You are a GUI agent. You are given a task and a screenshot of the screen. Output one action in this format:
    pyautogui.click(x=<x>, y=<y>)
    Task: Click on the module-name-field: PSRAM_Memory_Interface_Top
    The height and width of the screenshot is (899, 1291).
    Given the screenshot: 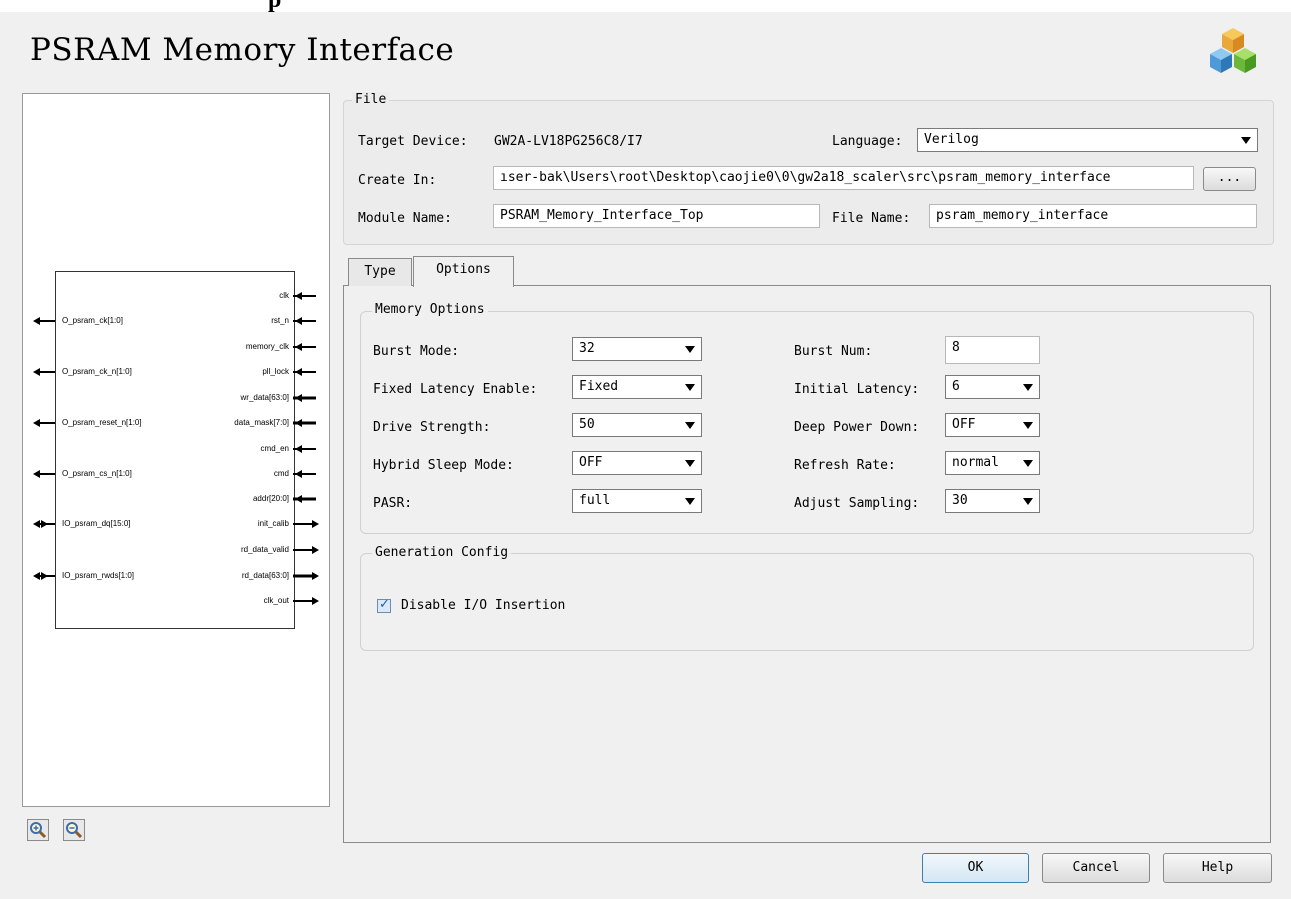 What is the action you would take?
    pyautogui.click(x=656, y=216)
    